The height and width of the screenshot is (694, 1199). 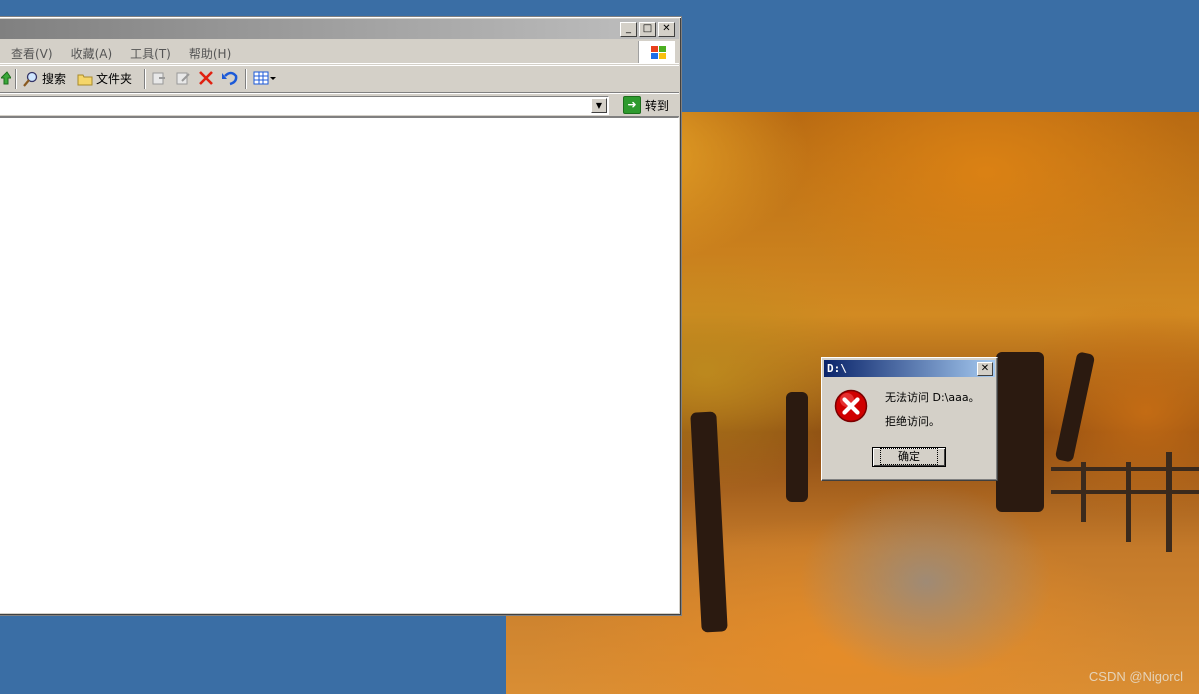 I want to click on folders-label: 文件夹, so click(x=114, y=79).